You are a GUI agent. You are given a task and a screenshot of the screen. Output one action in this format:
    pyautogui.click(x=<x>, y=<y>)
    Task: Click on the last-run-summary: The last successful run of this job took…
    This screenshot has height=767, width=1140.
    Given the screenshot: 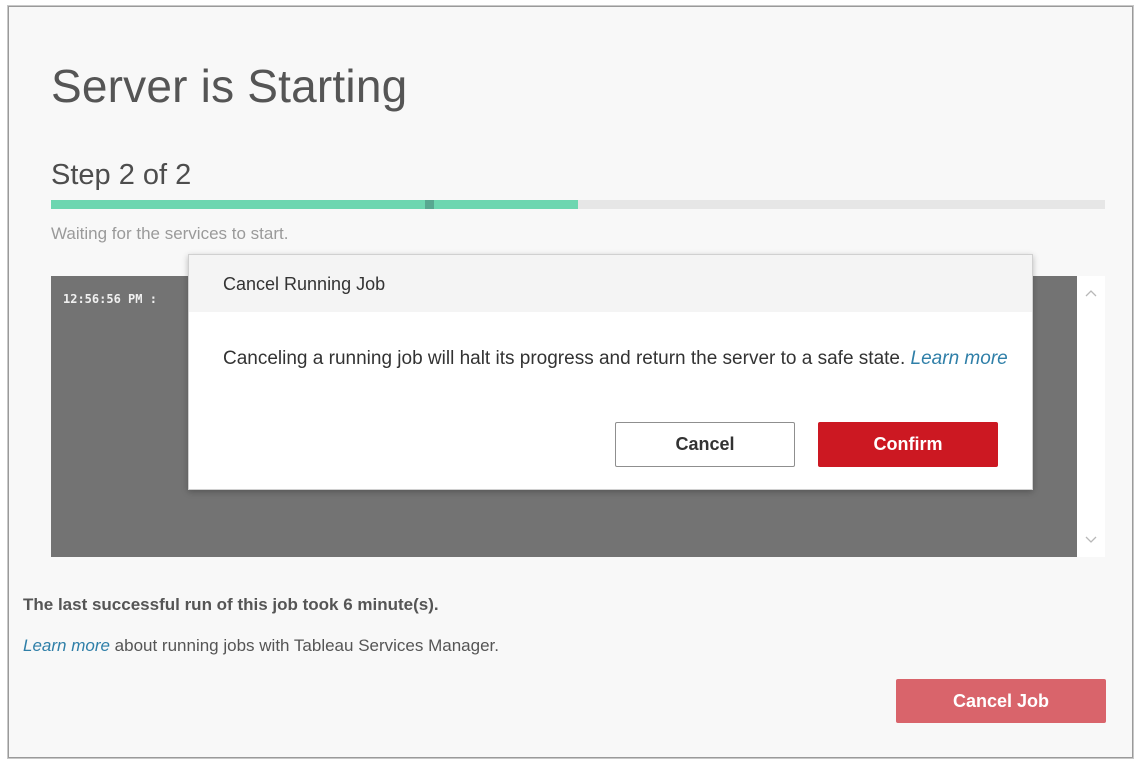 What is the action you would take?
    pyautogui.click(x=231, y=604)
    